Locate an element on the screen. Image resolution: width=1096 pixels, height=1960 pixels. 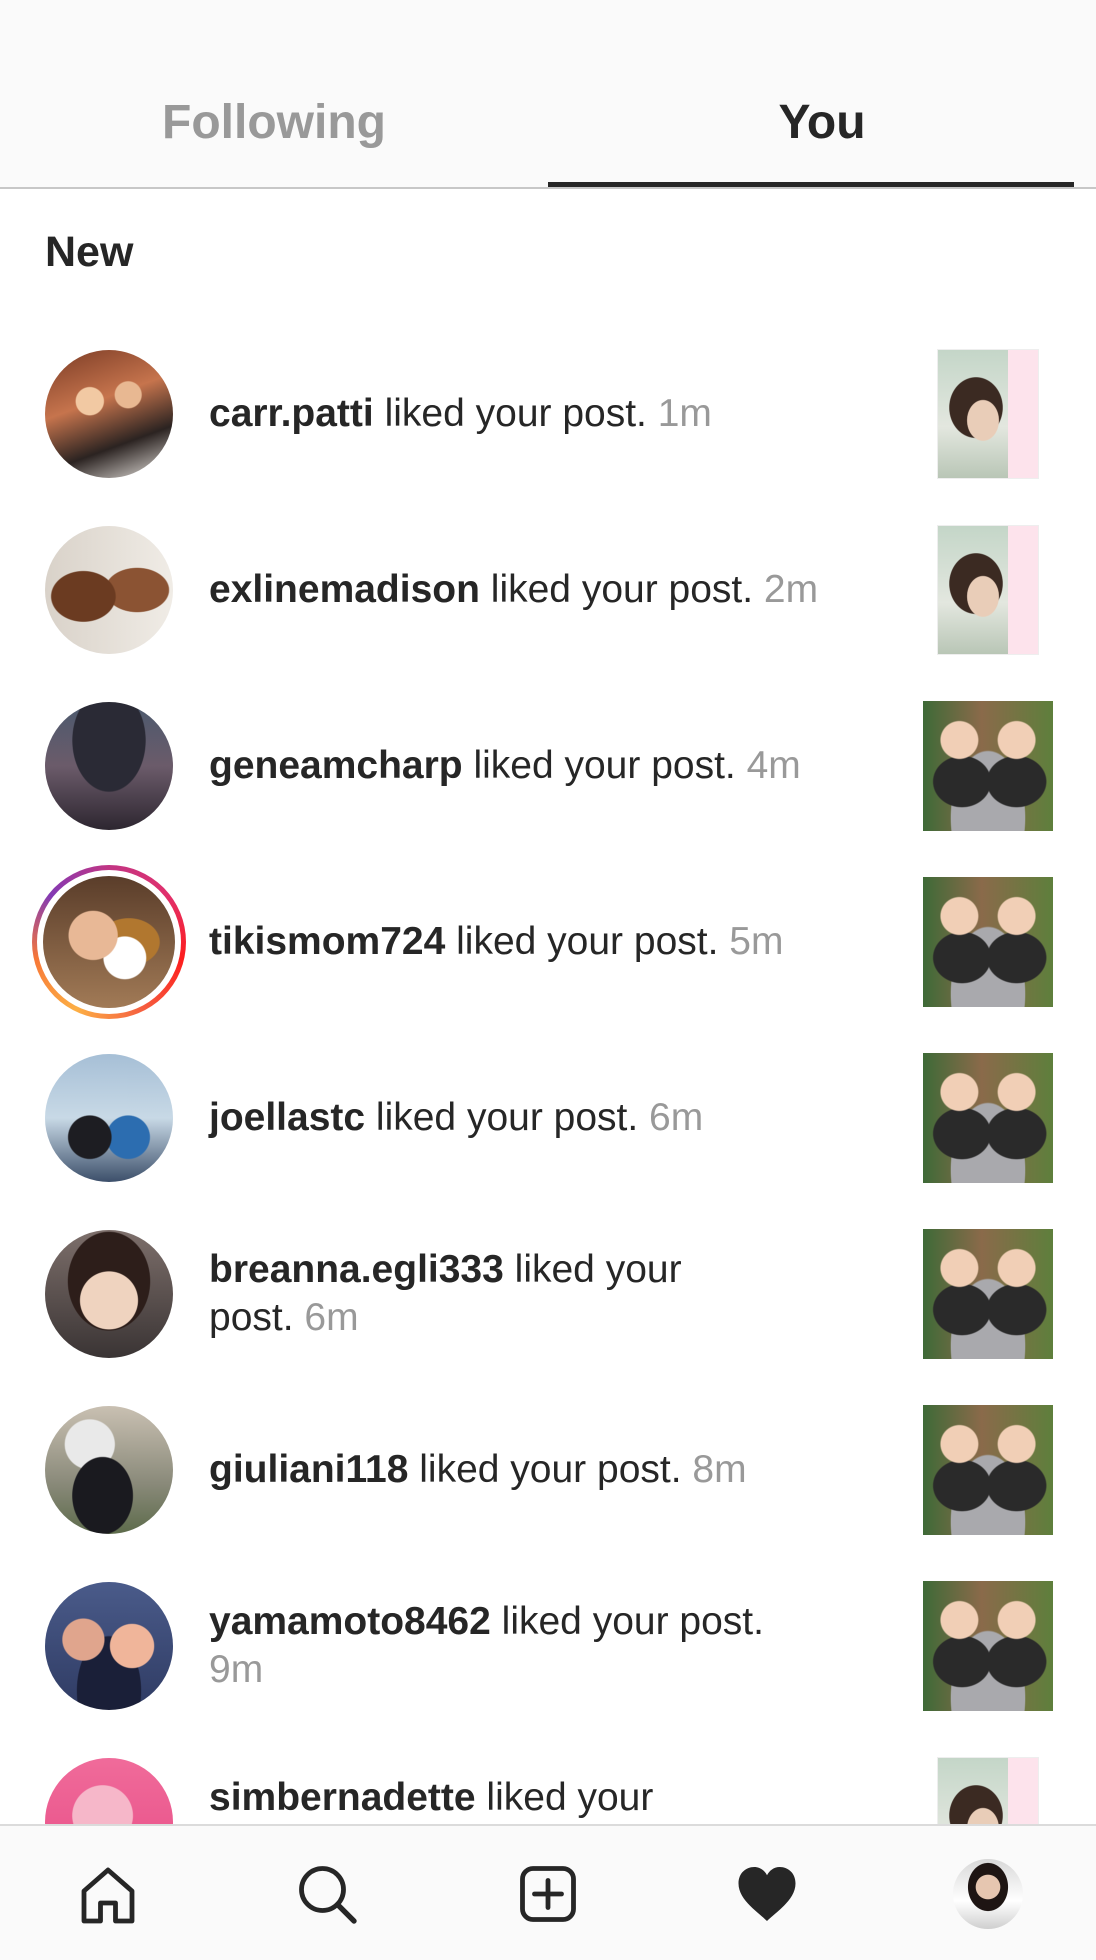
username-link: simbernadette is located at coordinates (342, 1797).